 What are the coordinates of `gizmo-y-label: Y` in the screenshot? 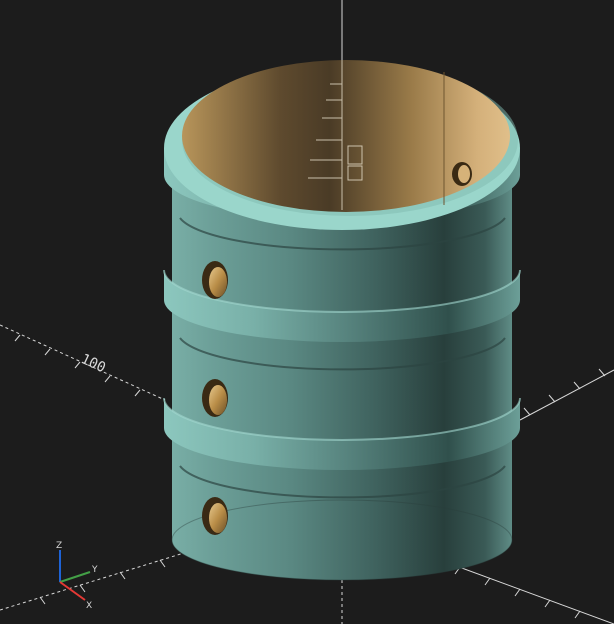 It's located at (94, 570).